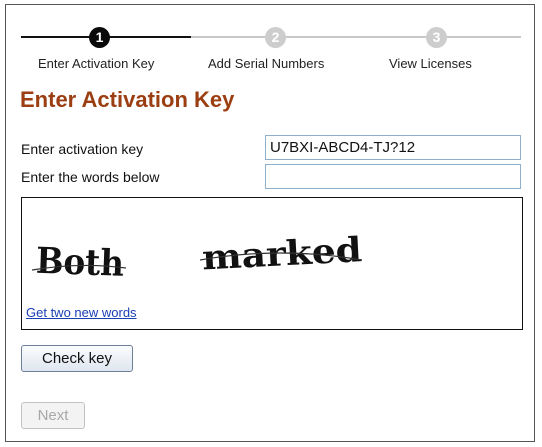 This screenshot has width=542, height=447. I want to click on step-1-indicator: 1, so click(99, 37).